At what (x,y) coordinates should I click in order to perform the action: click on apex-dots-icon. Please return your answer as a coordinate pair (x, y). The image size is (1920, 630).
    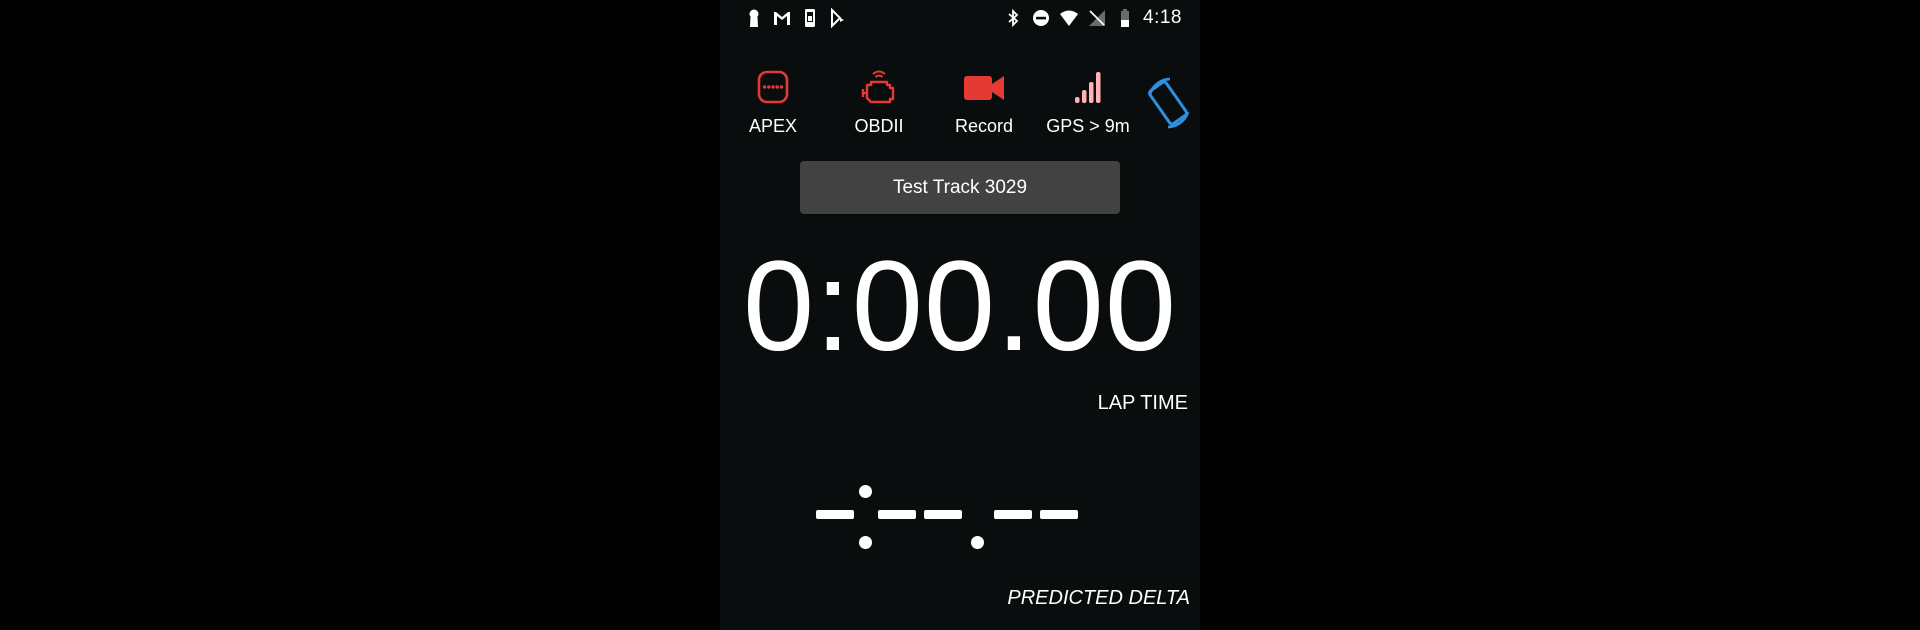
    Looking at the image, I should click on (773, 87).